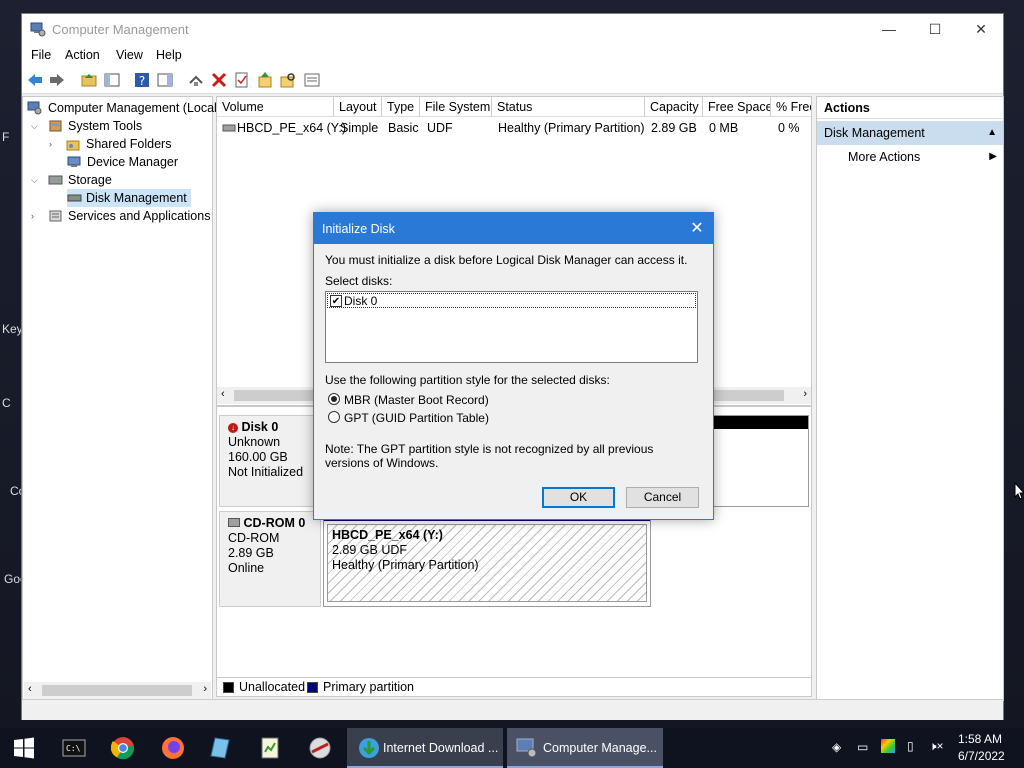 This screenshot has width=1024, height=768. What do you see at coordinates (512, 709) in the screenshot?
I see `status-bar` at bounding box center [512, 709].